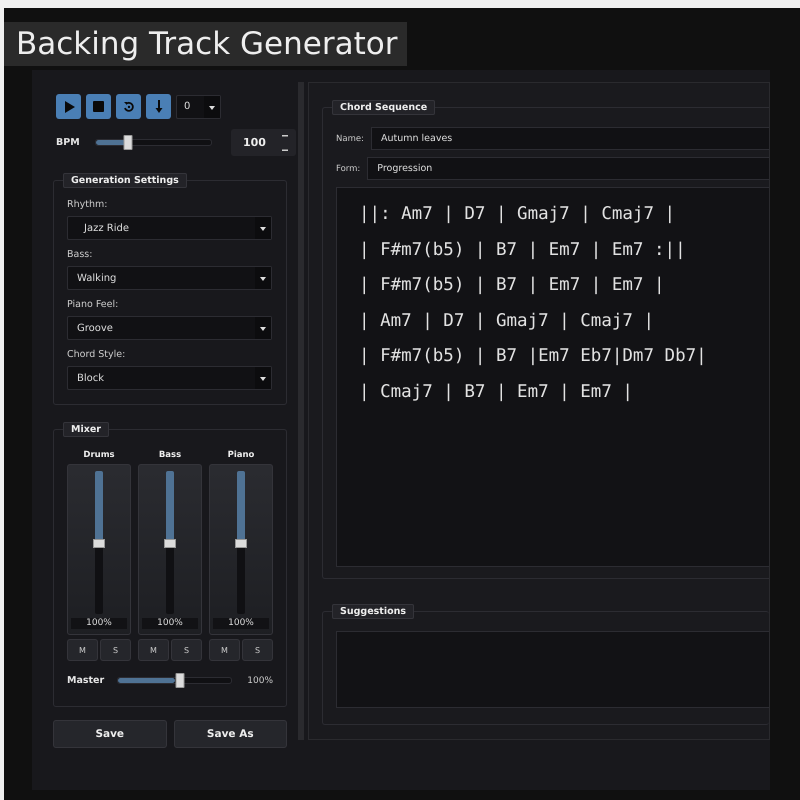 The width and height of the screenshot is (800, 800). What do you see at coordinates (99, 455) in the screenshot?
I see `channel-name: Drums` at bounding box center [99, 455].